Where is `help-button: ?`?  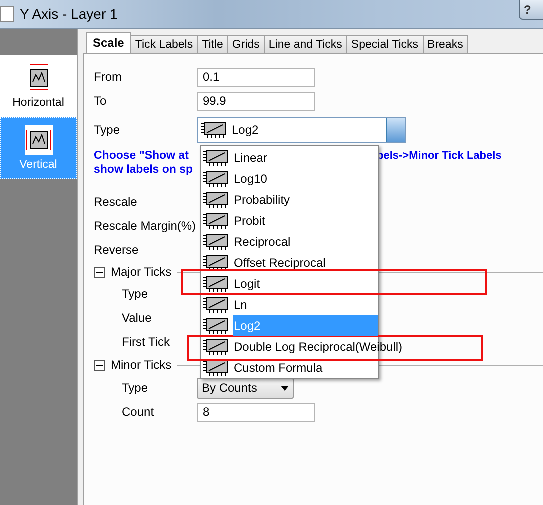
help-button: ? is located at coordinates (531, 10).